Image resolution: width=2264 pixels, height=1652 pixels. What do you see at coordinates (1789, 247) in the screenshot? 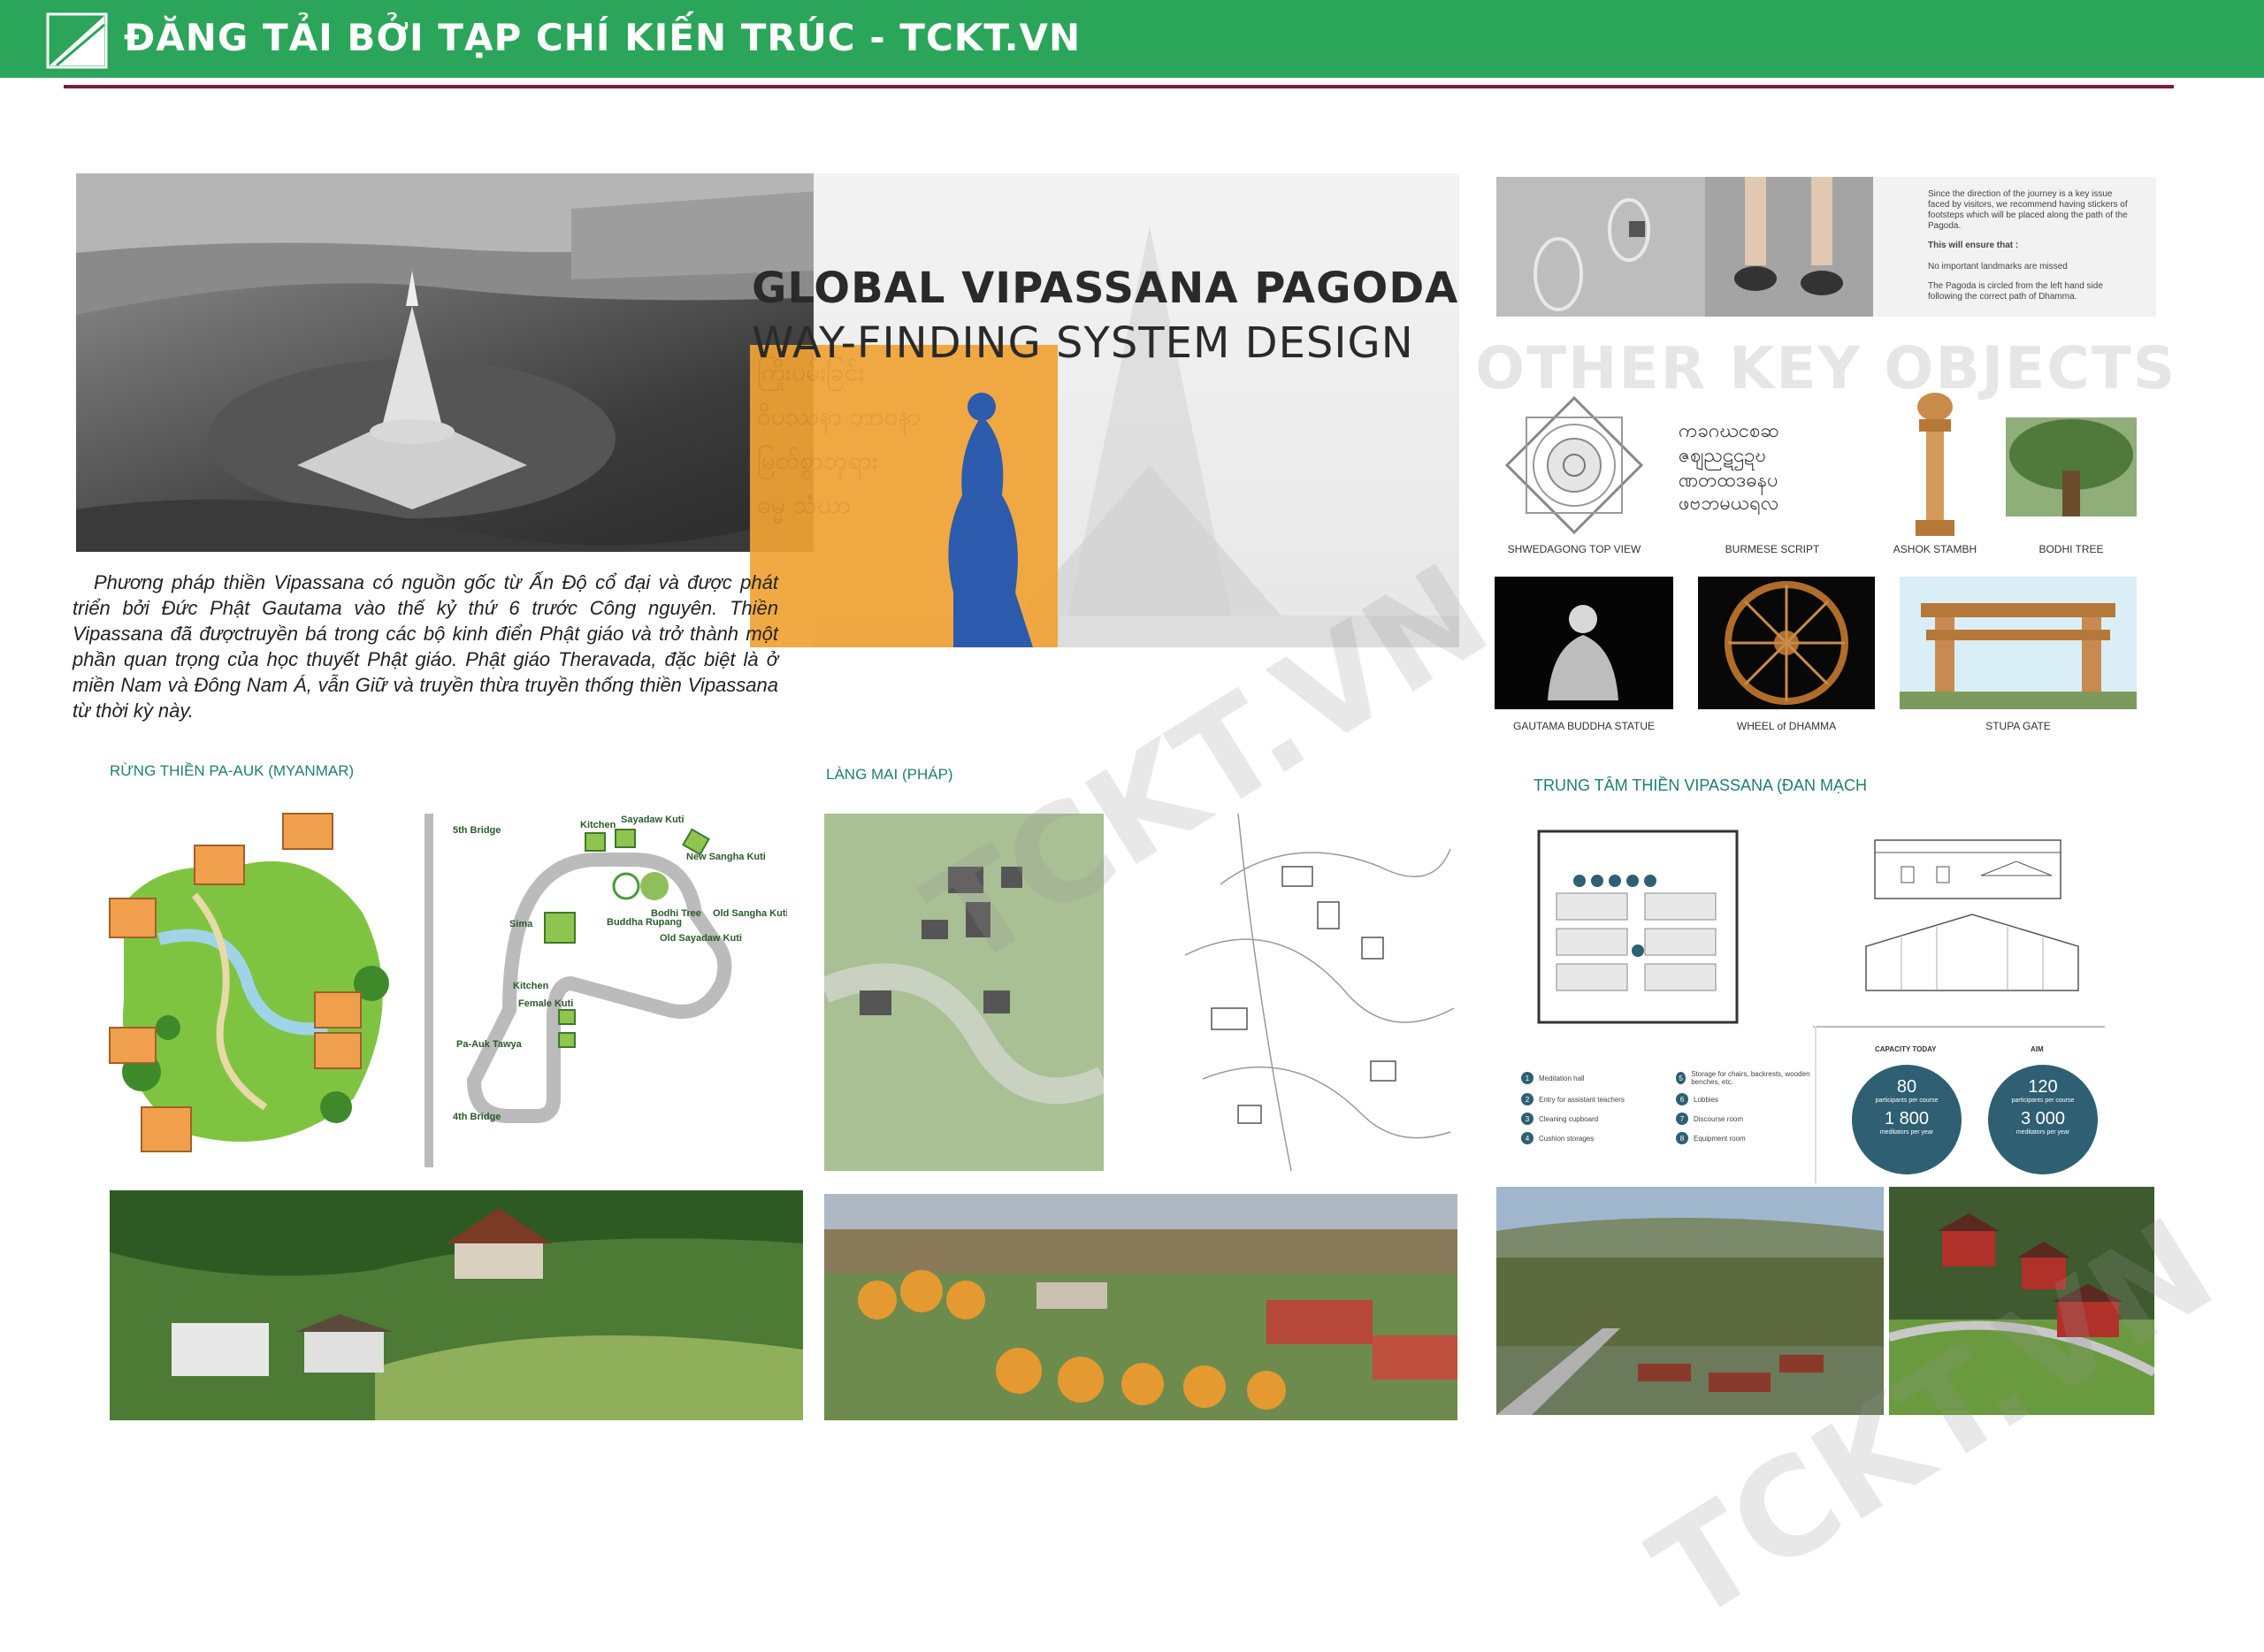
I see `footsteps-walking-photo` at bounding box center [1789, 247].